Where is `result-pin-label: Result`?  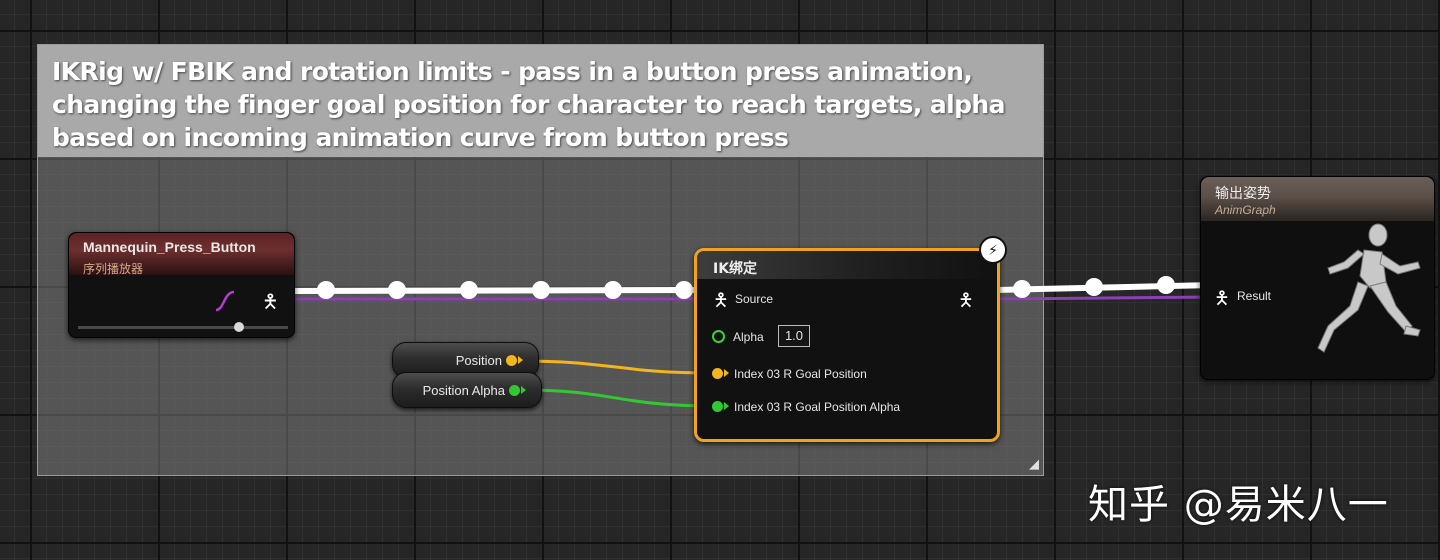
result-pin-label: Result is located at coordinates (1254, 296).